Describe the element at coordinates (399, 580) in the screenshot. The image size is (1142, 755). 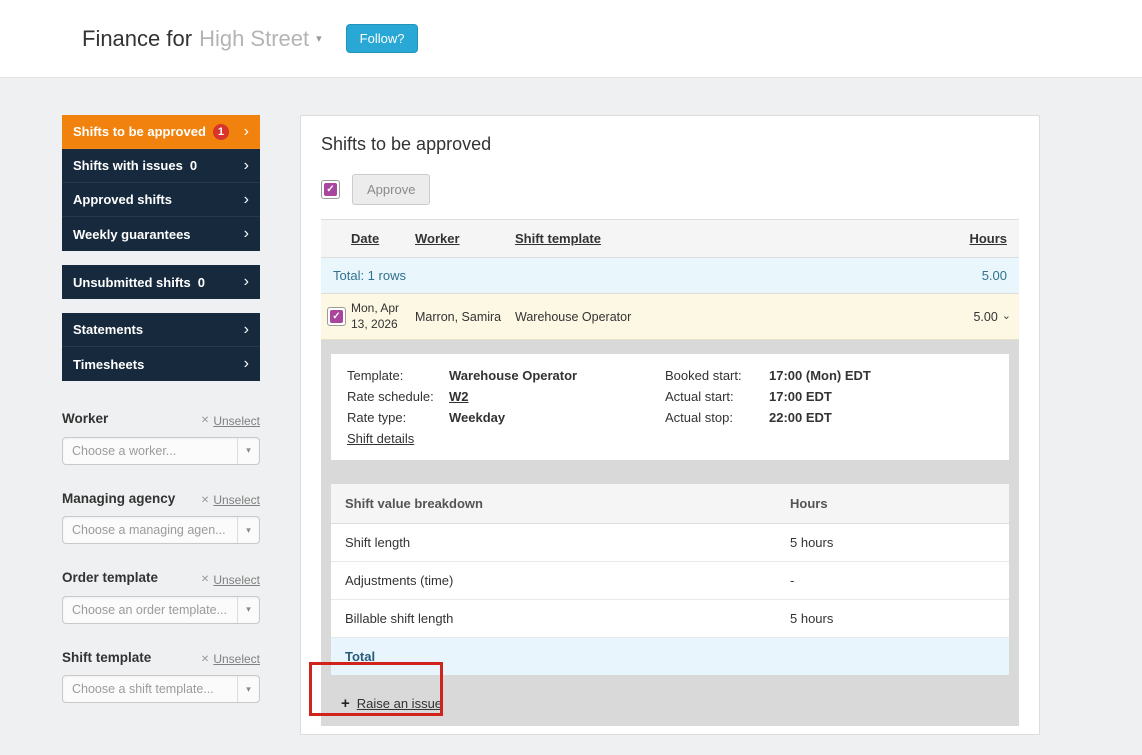
I see `breakdown-row-label: Adjustments (time)` at that location.